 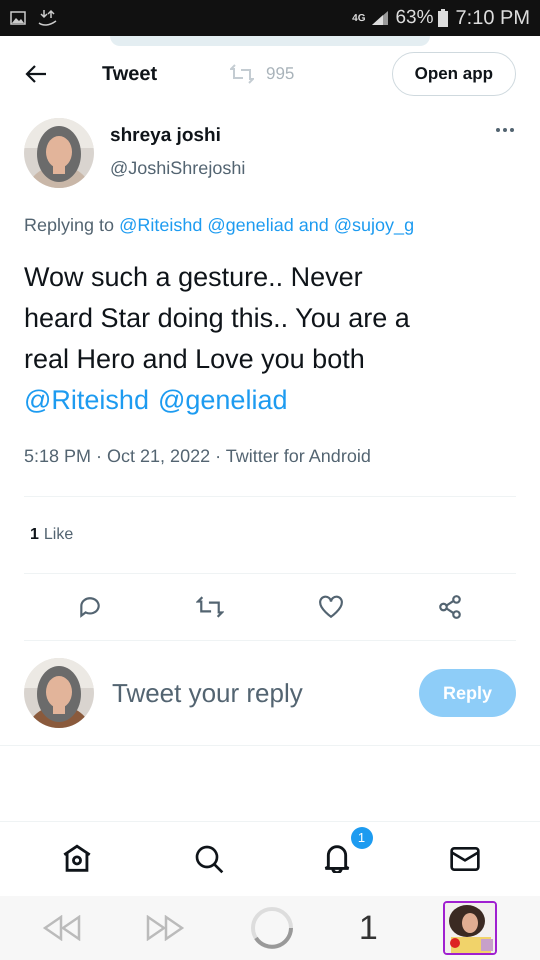 I want to click on back-arrow-icon, so click(x=36, y=74).